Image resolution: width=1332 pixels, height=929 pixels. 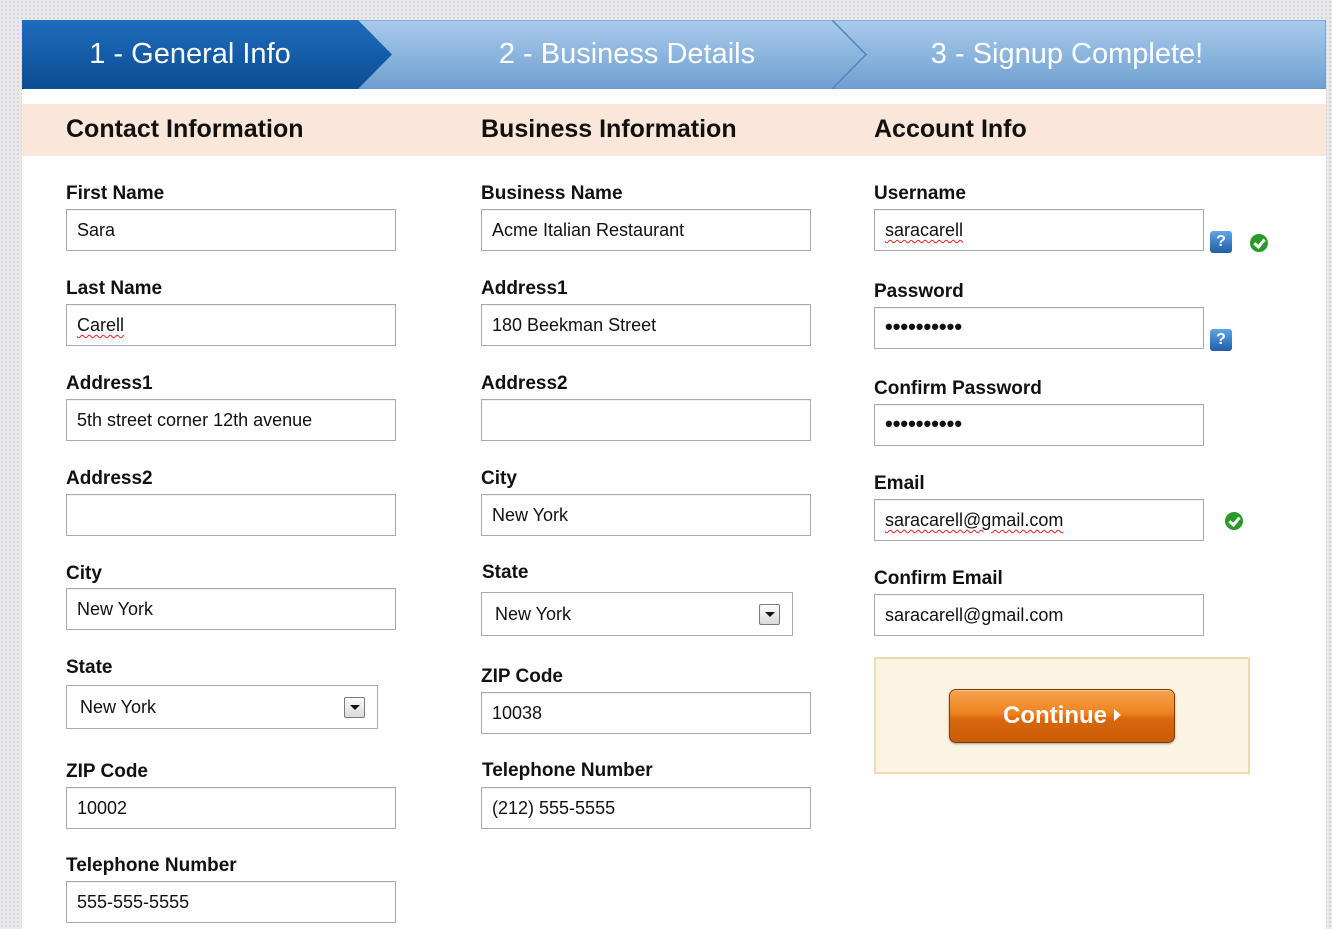 What do you see at coordinates (552, 193) in the screenshot?
I see `business-name-label: Business Name` at bounding box center [552, 193].